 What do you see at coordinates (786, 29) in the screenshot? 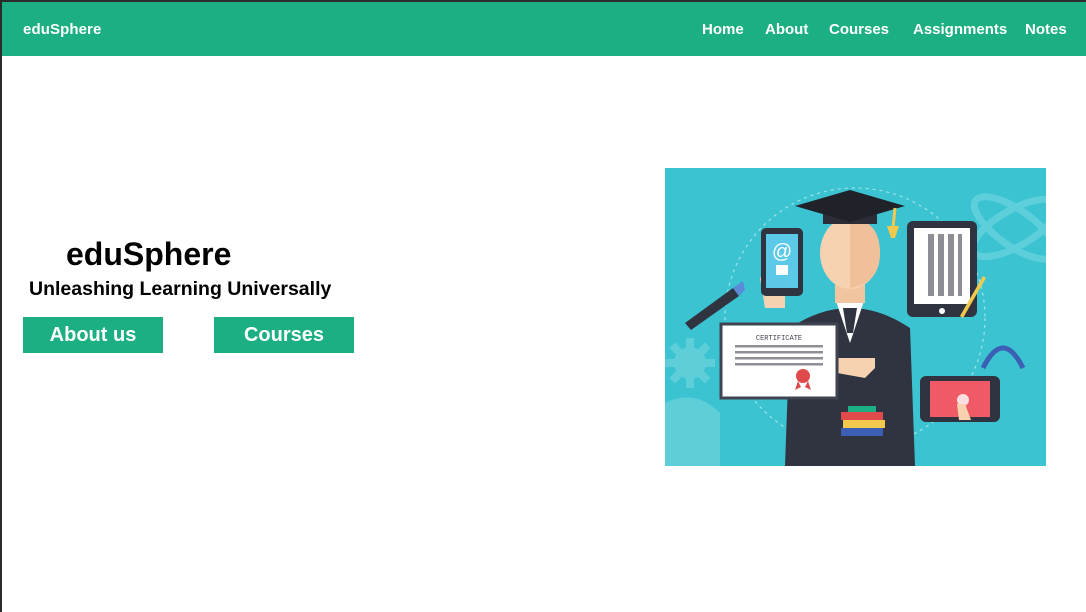
I see `nav-about: About` at bounding box center [786, 29].